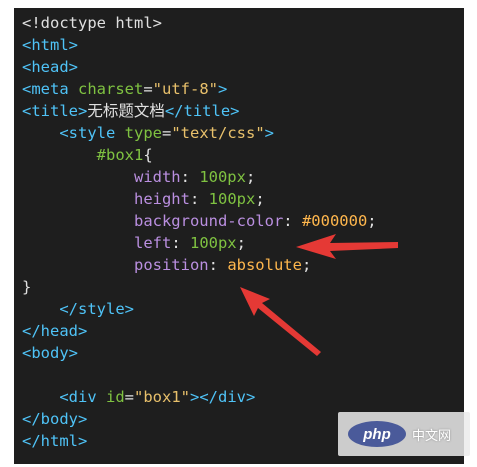 Image resolution: width=477 pixels, height=467 pixels. Describe the element at coordinates (55, 331) in the screenshot. I see `code-token: </head>` at that location.